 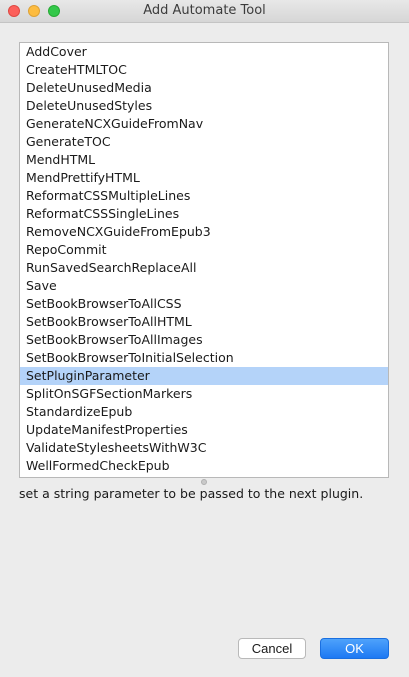 I want to click on list-item: SetBookBrowserToInitialSelection, so click(x=204, y=358).